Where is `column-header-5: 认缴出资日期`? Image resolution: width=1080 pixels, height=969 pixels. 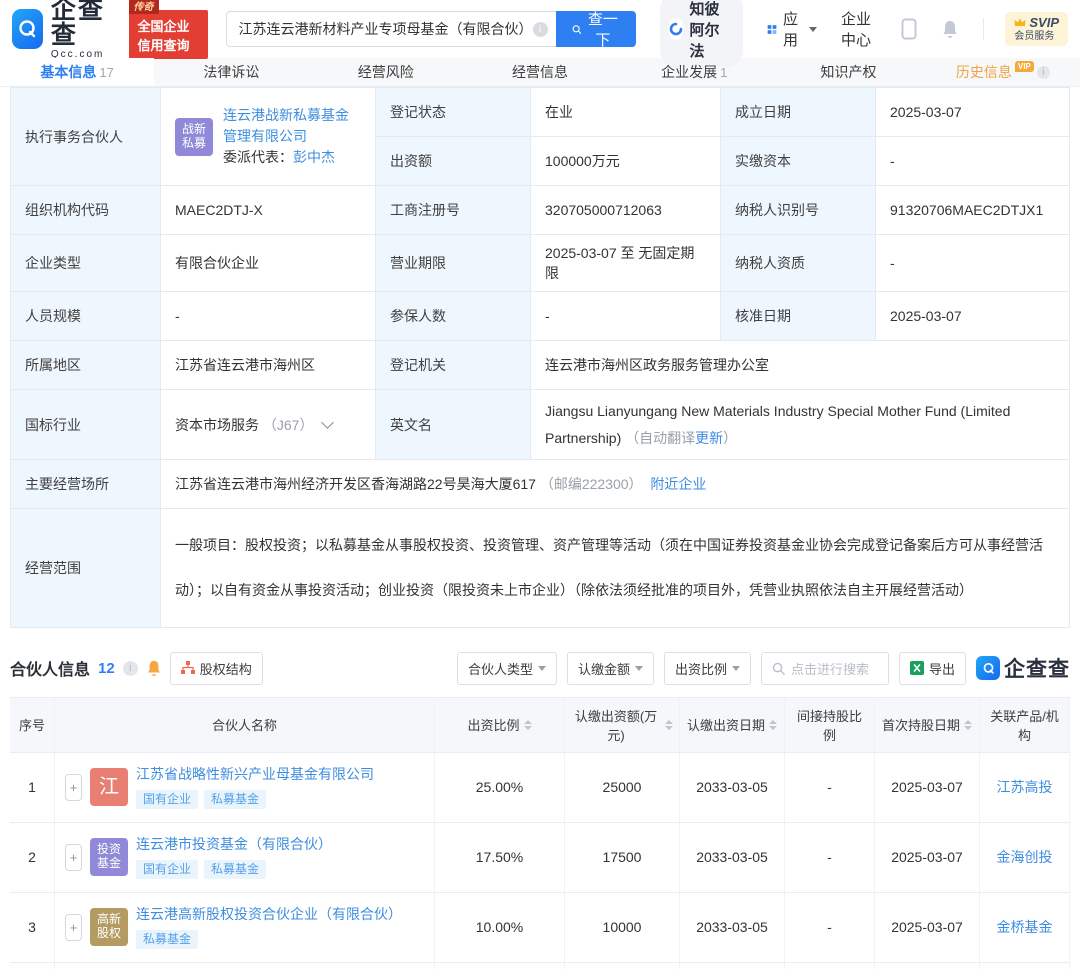 column-header-5: 认缴出资日期 is located at coordinates (732, 725).